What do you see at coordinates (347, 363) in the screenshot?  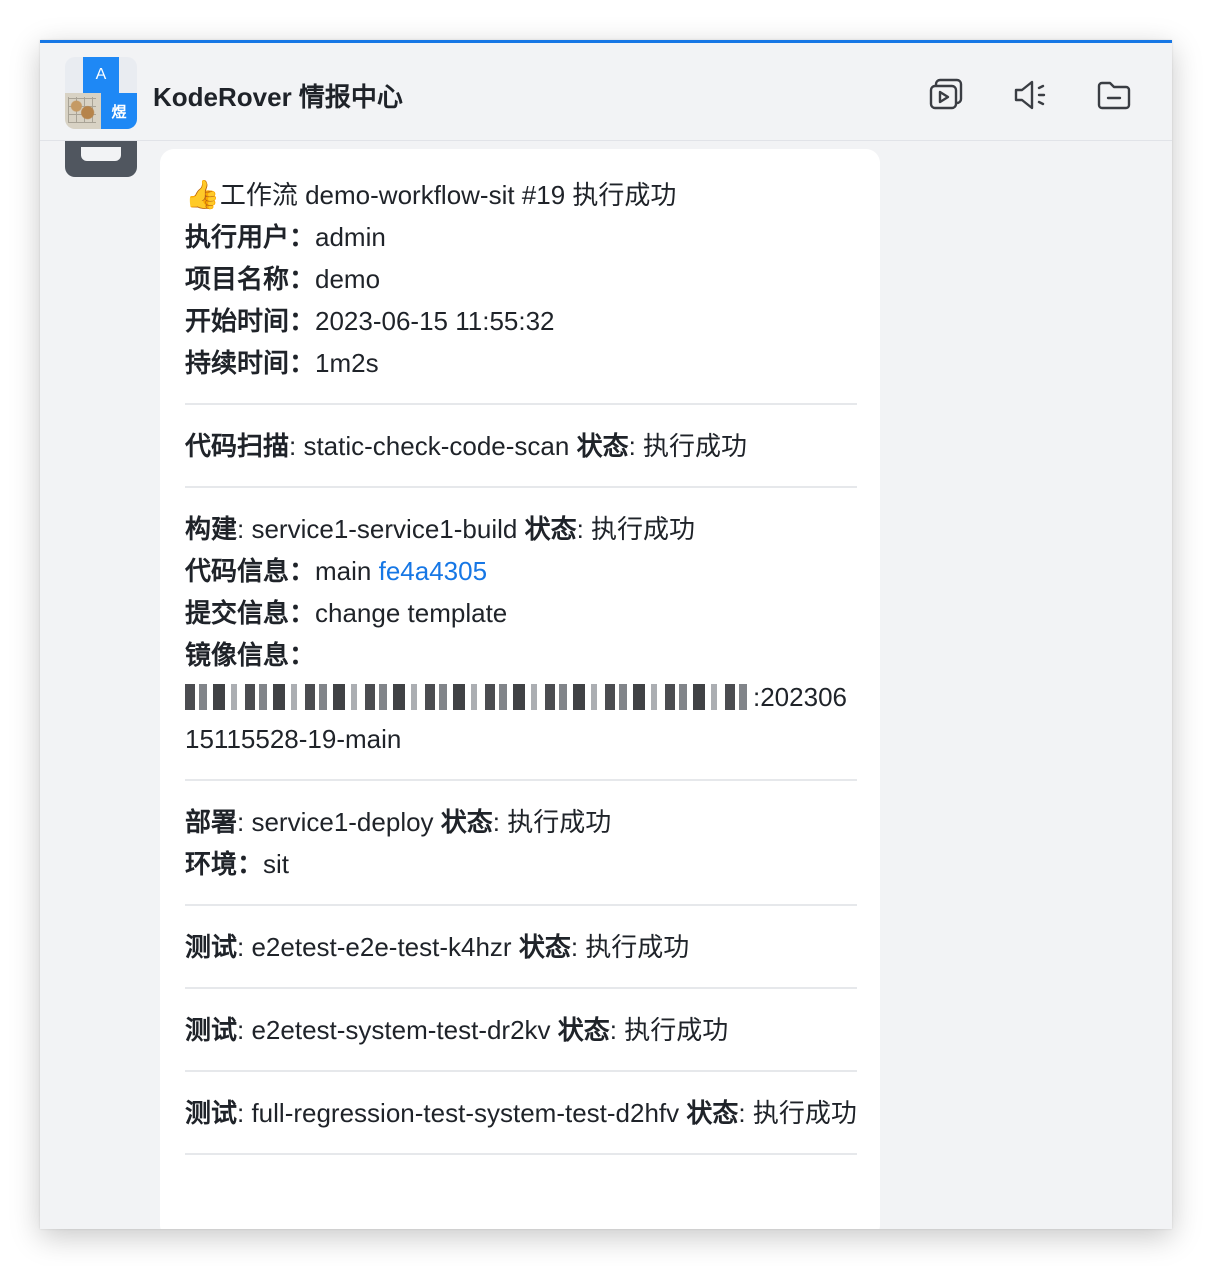 I see `duration-value: 1m2s` at bounding box center [347, 363].